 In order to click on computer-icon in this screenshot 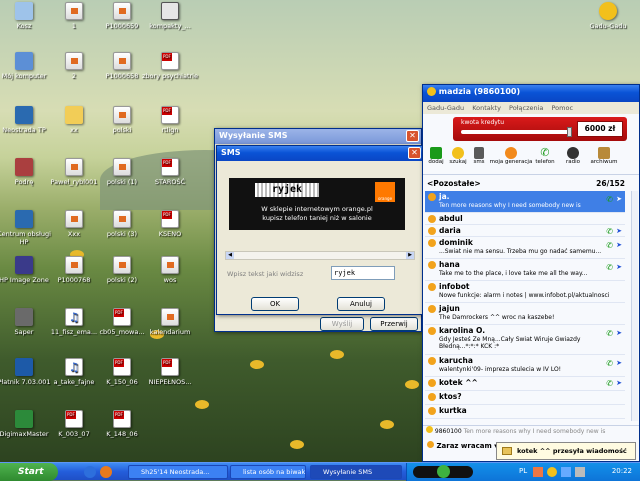, I will do `click(24, 61)`.